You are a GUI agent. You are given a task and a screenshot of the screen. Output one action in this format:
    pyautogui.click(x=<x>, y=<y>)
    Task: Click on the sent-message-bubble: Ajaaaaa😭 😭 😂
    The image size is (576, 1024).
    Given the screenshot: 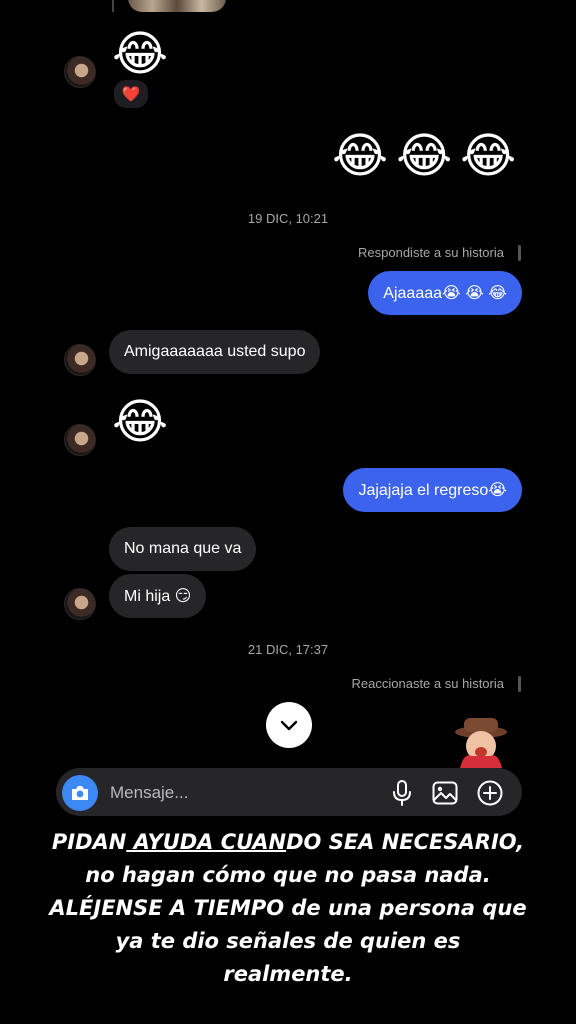 What is the action you would take?
    pyautogui.click(x=445, y=293)
    